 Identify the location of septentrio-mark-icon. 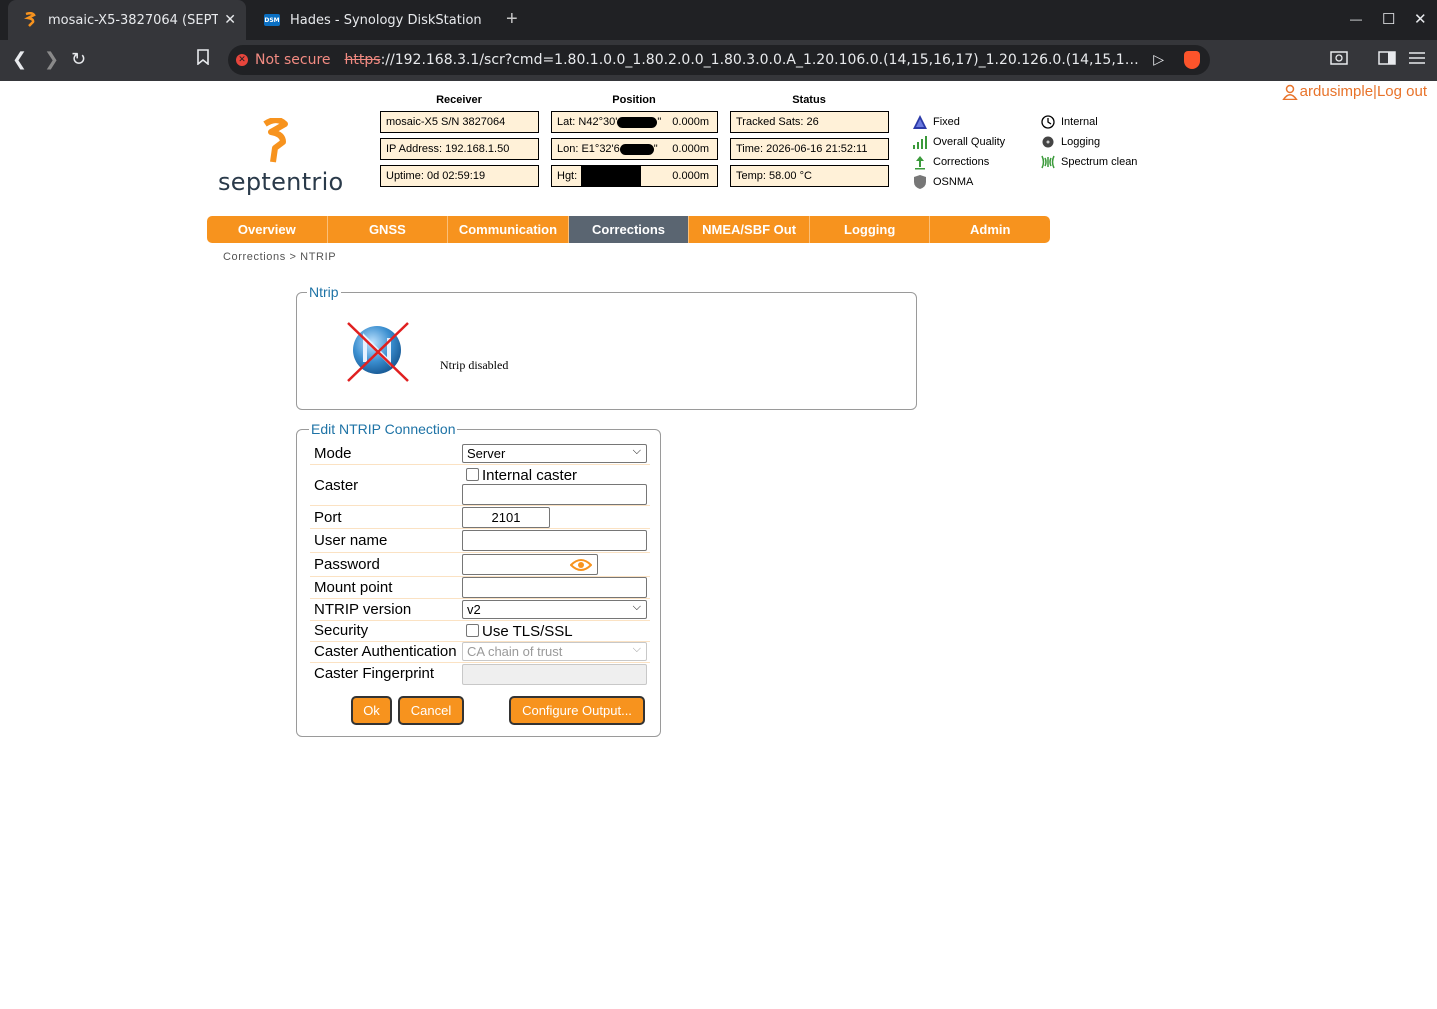
(275, 140).